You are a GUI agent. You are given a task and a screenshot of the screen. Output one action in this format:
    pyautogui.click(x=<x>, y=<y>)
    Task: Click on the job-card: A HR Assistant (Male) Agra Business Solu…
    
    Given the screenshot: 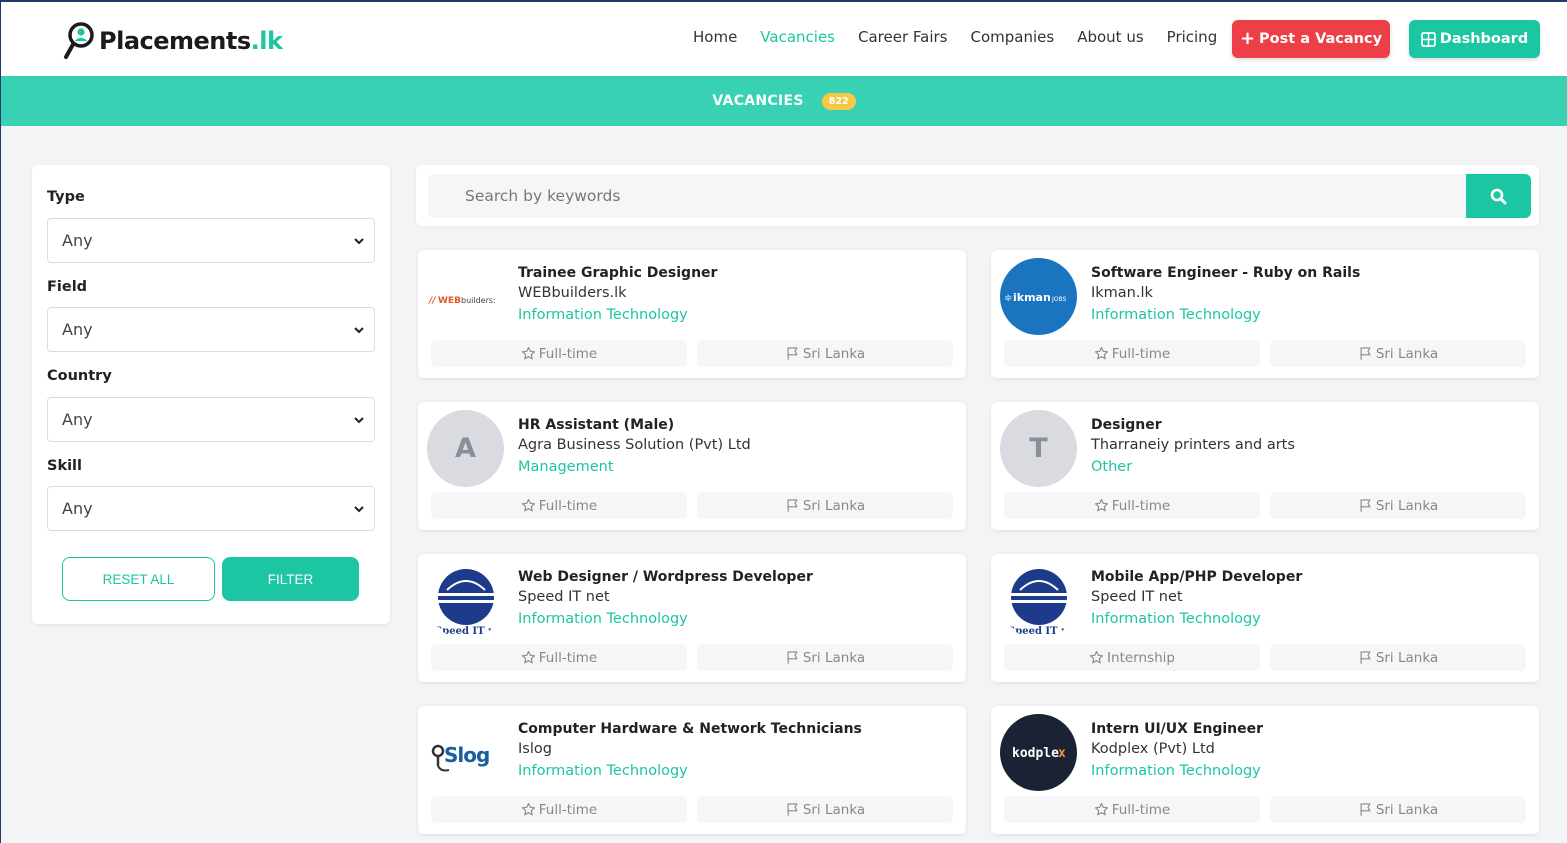 What is the action you would take?
    pyautogui.click(x=692, y=466)
    